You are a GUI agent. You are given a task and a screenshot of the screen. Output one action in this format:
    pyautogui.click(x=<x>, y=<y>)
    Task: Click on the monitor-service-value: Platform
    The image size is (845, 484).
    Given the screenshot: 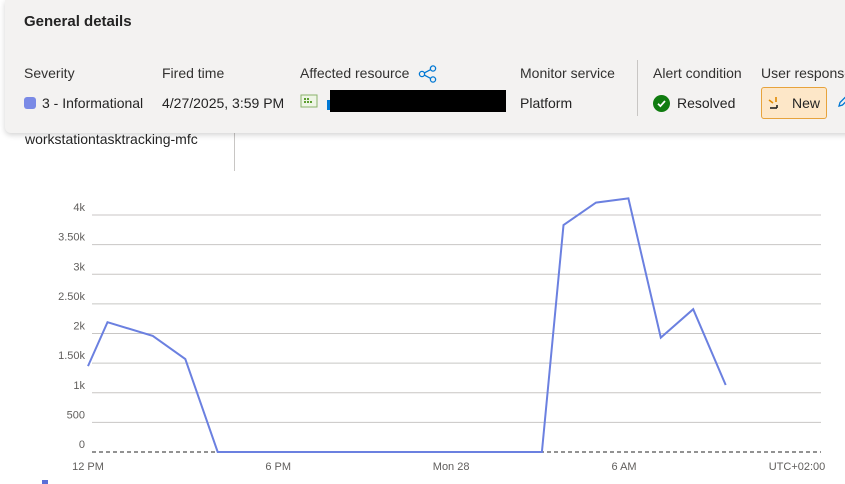 What is the action you would take?
    pyautogui.click(x=546, y=103)
    